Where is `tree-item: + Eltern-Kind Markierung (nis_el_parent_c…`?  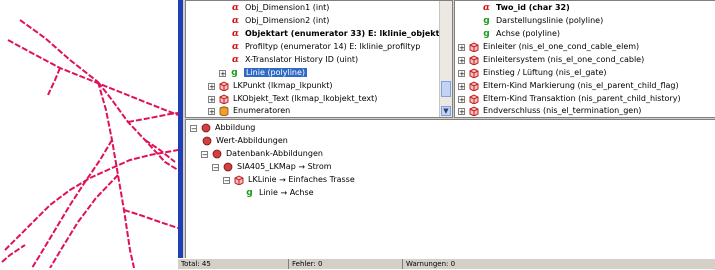 tree-item: + Eltern-Kind Markierung (nis_el_parent_c… is located at coordinates (568, 86).